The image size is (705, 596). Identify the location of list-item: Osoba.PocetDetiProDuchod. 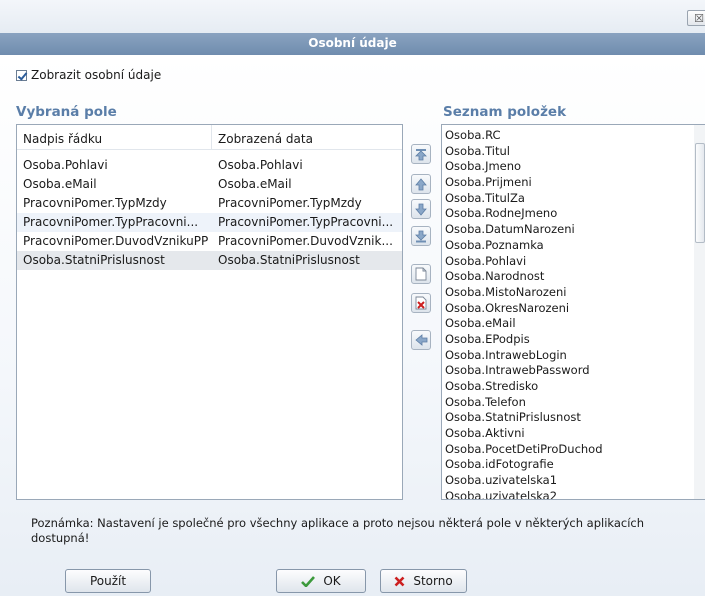
(573, 450).